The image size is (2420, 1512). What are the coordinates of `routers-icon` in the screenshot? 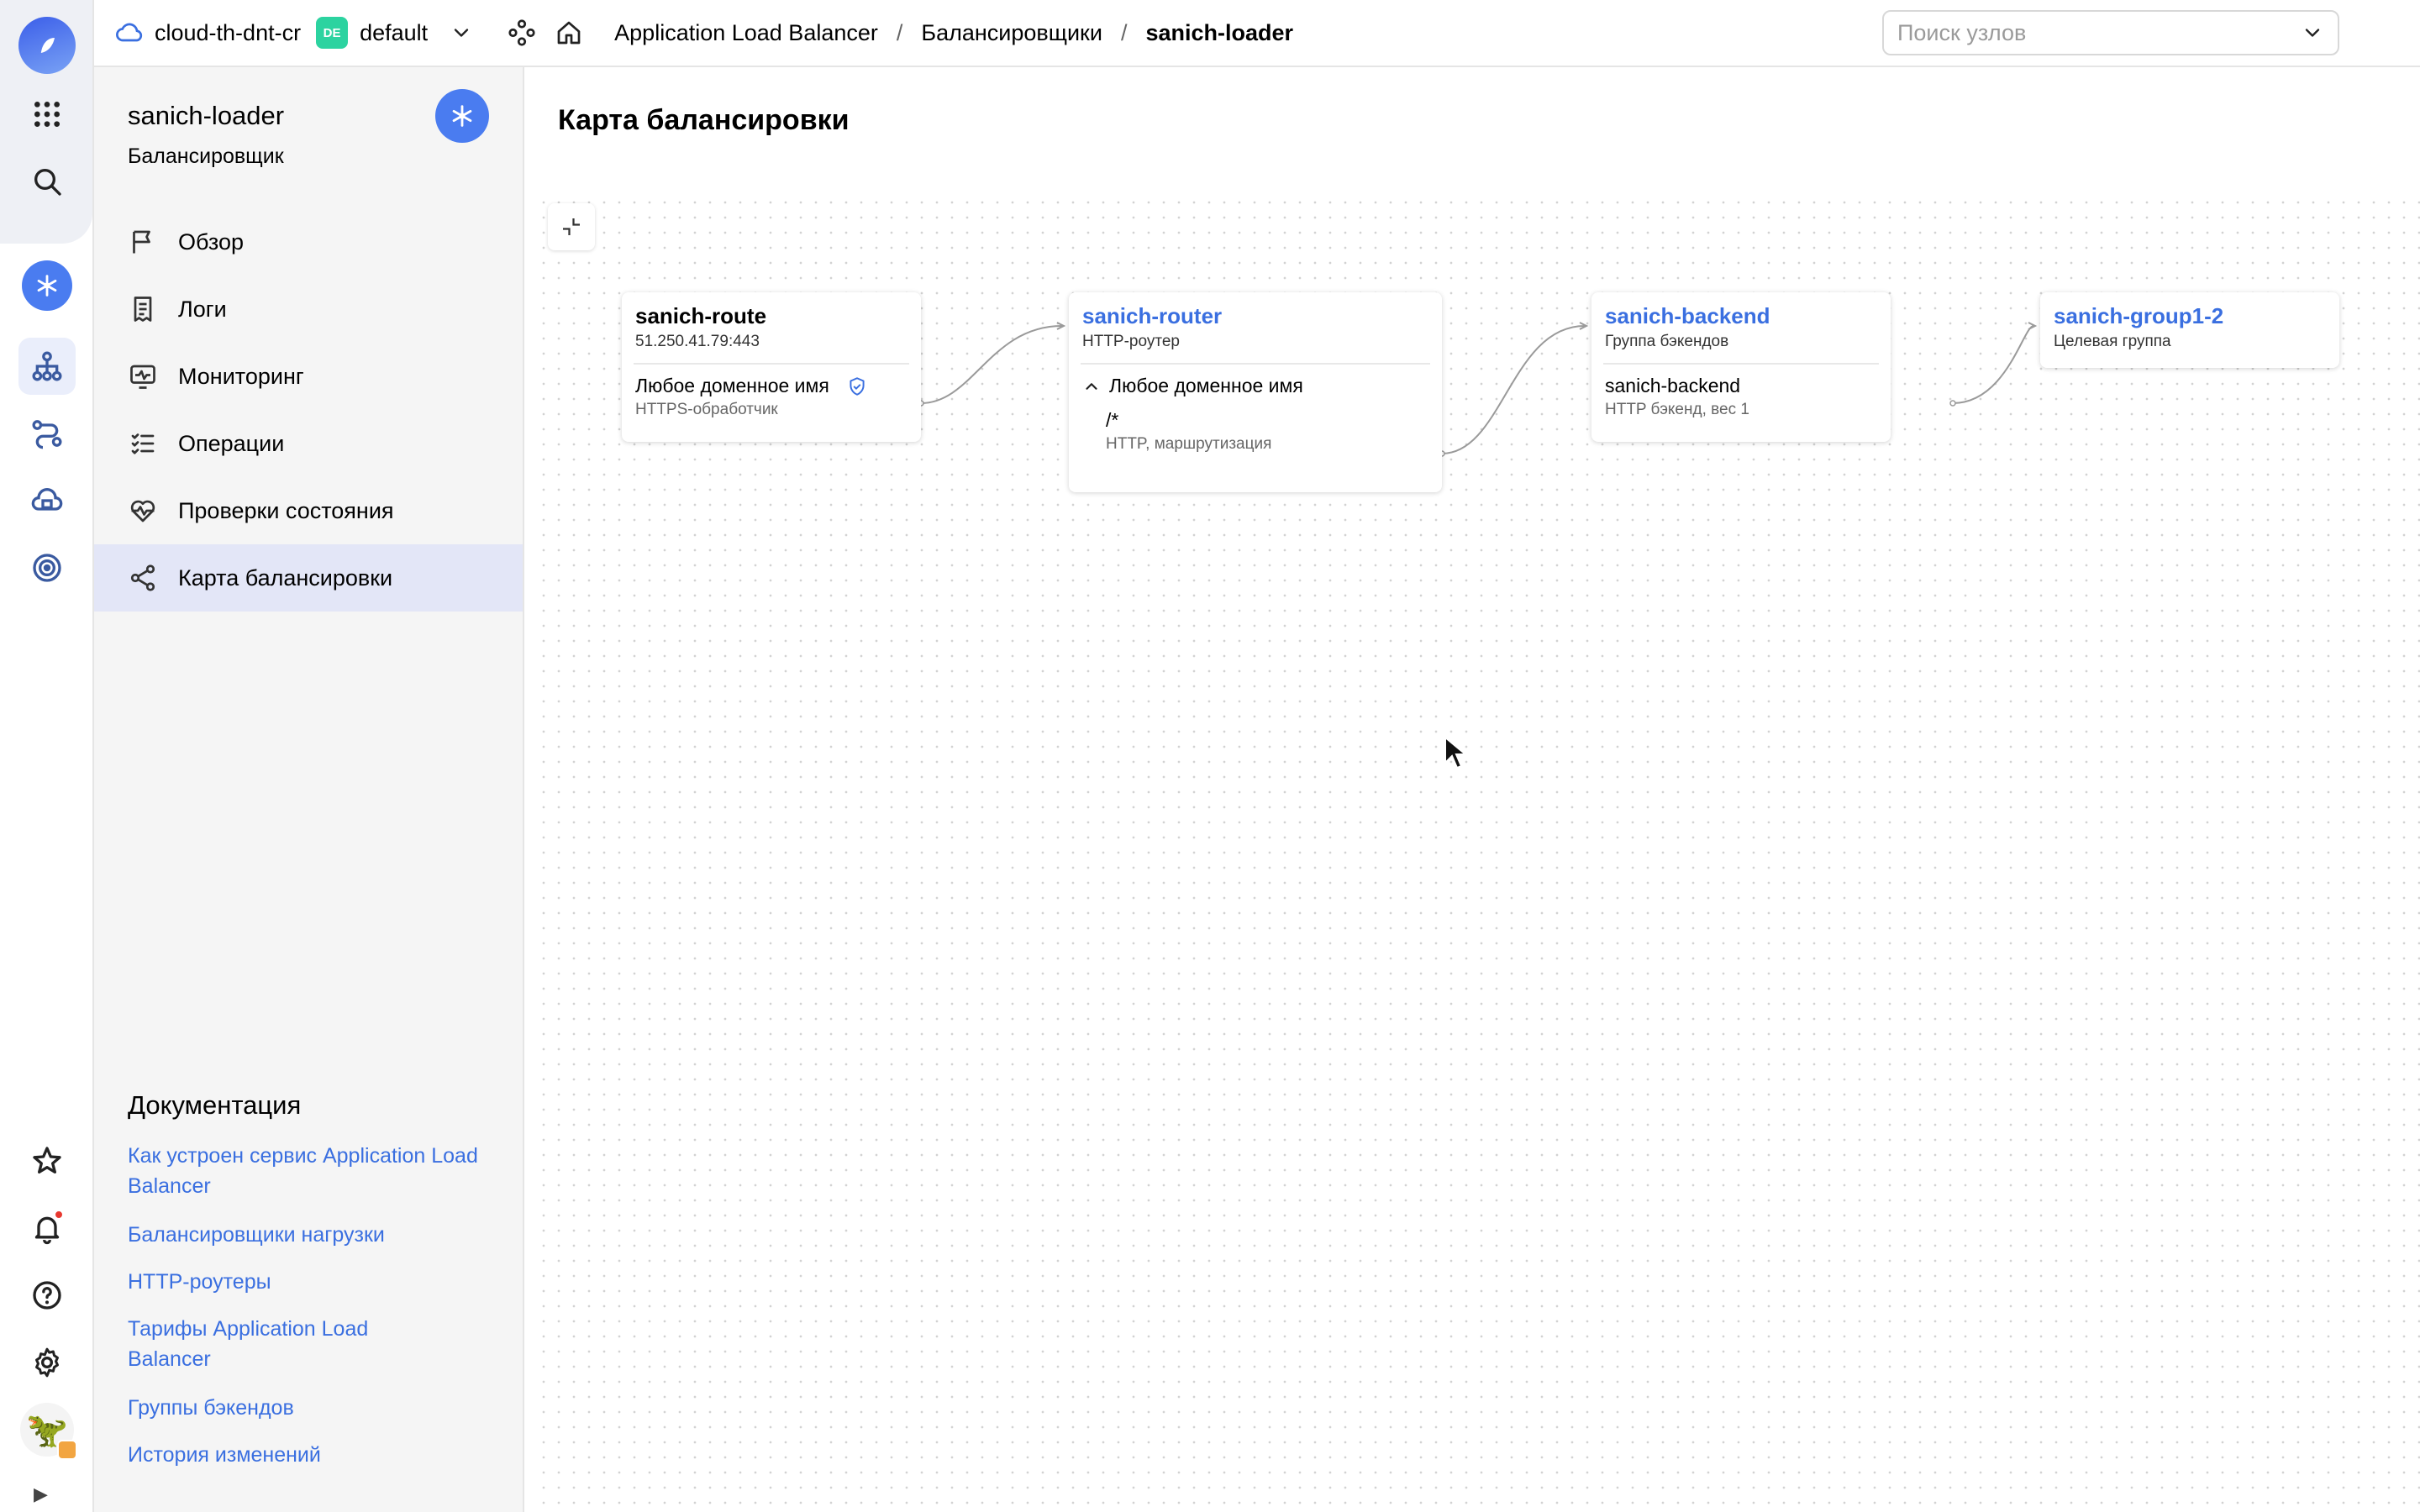 It's located at (47, 433).